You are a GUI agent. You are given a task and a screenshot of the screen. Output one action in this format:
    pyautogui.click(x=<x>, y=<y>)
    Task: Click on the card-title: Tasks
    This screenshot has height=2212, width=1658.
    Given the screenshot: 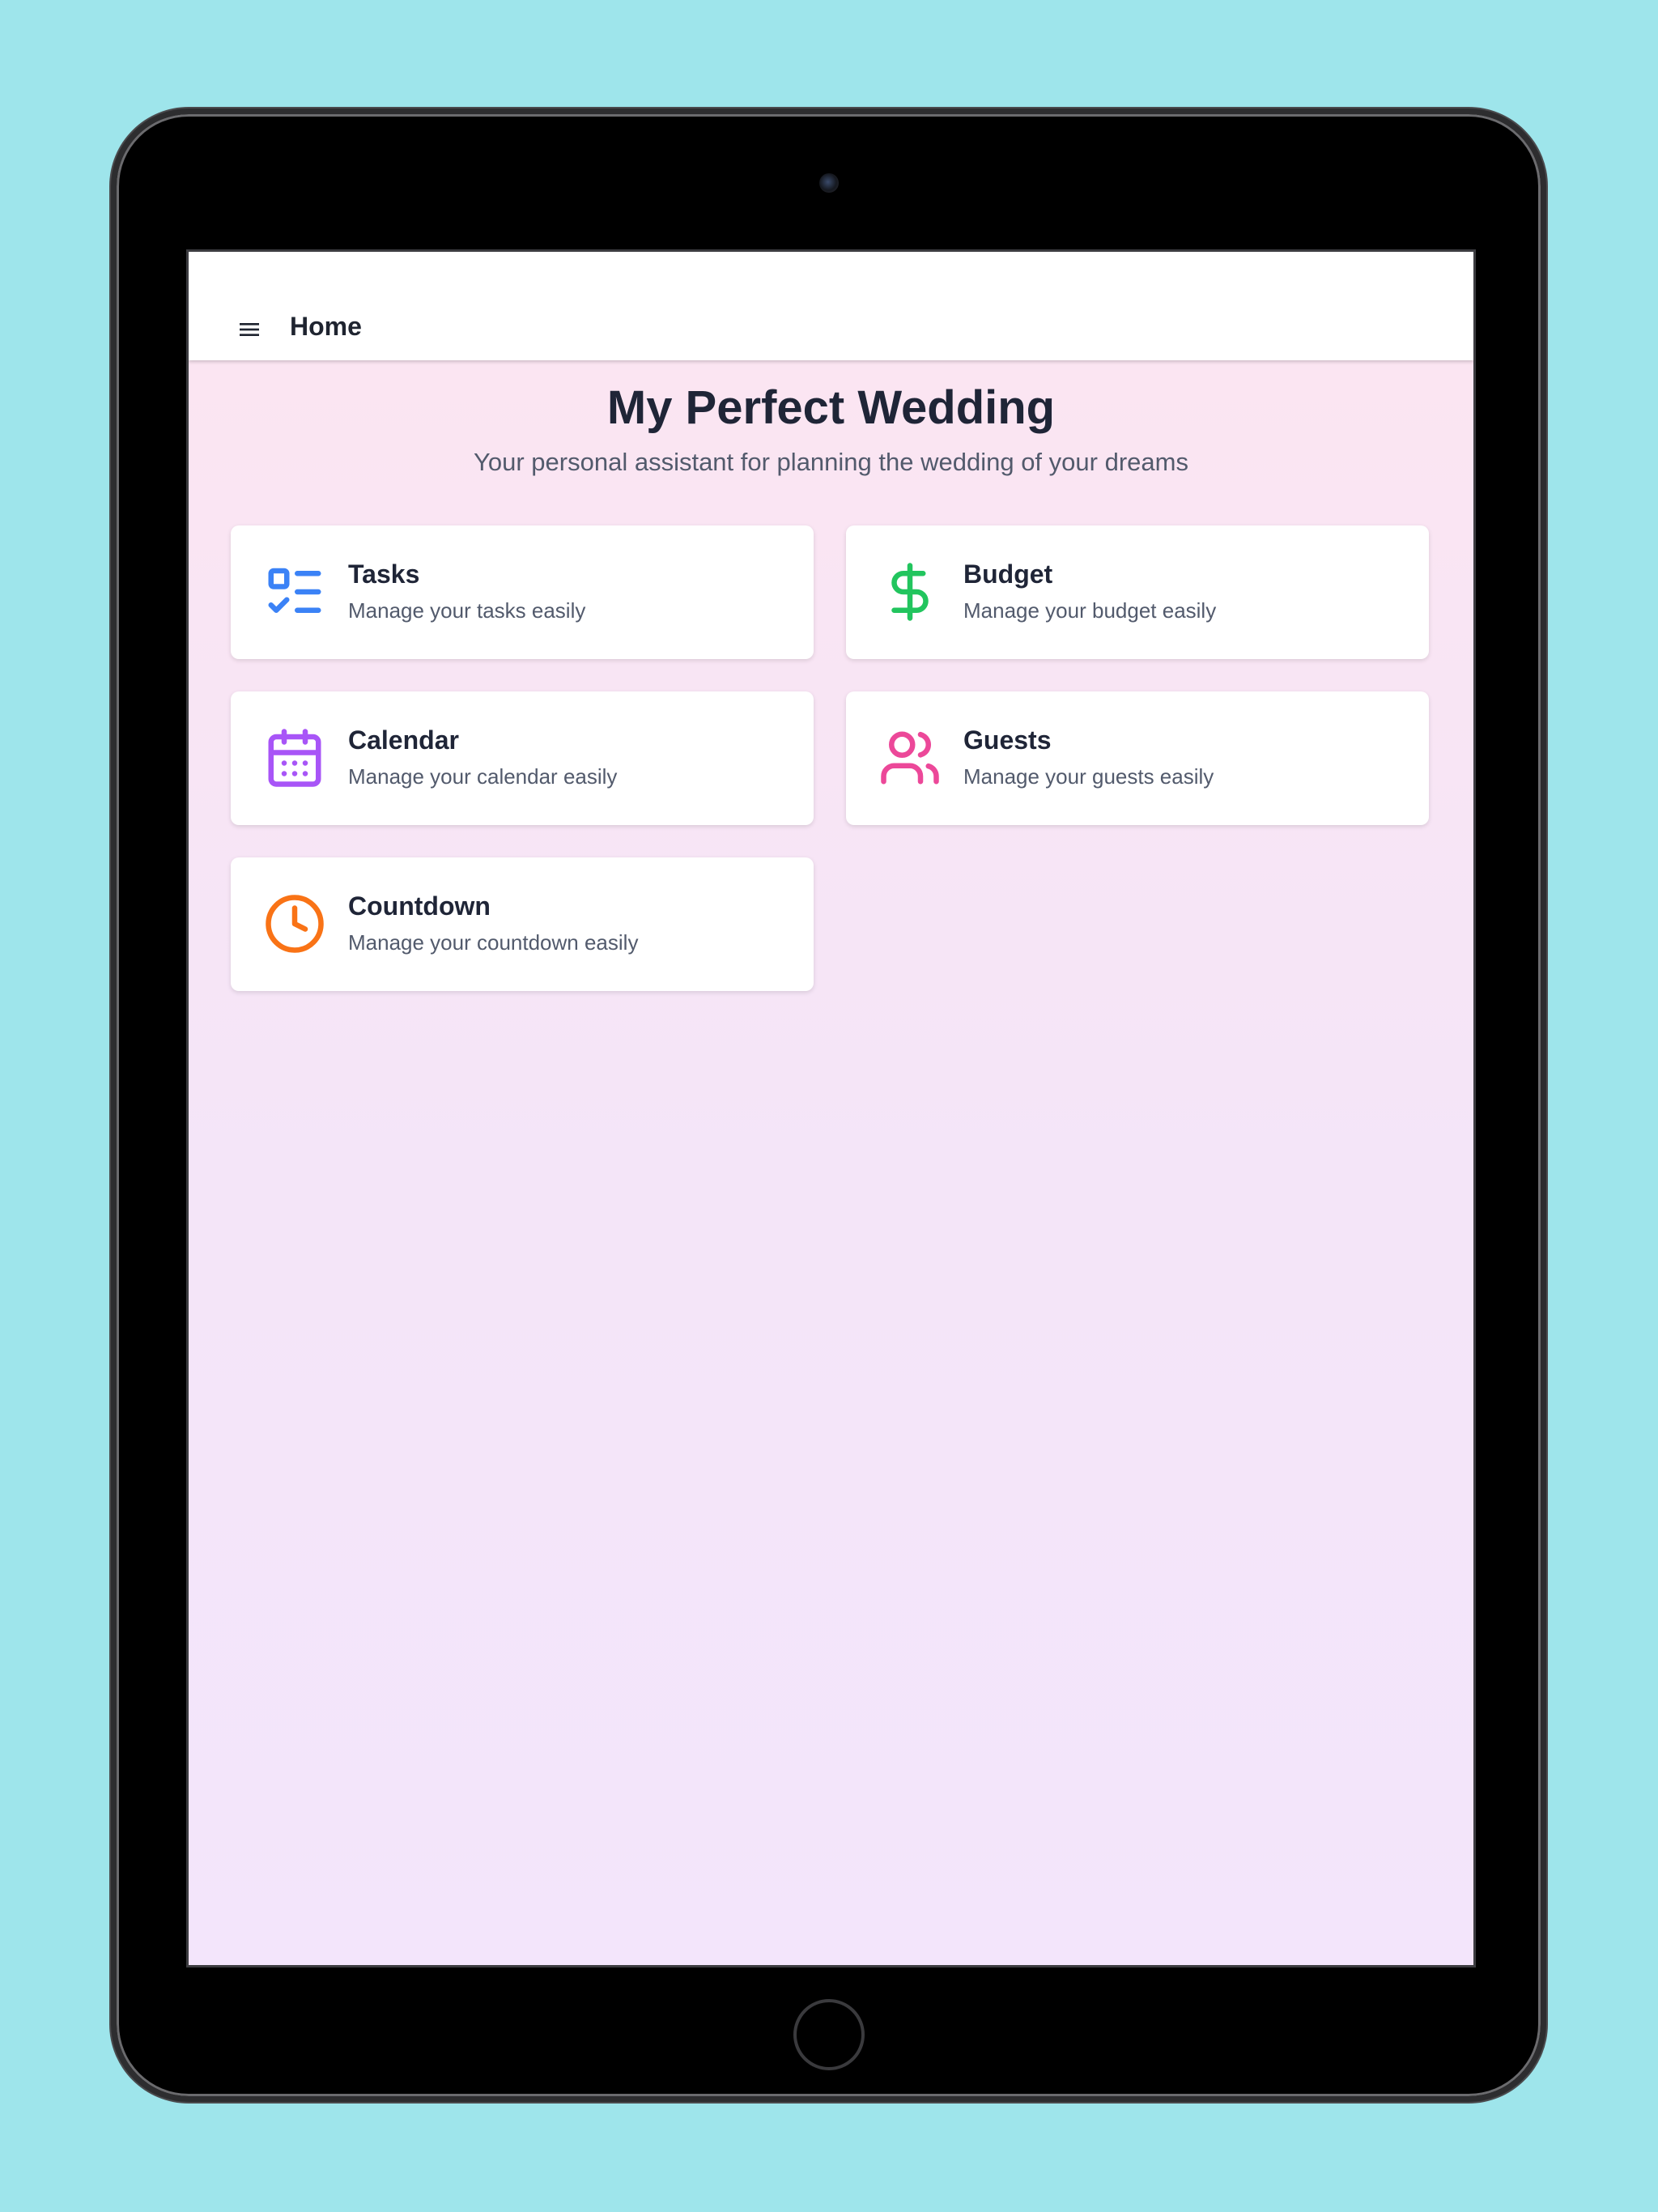 What is the action you would take?
    pyautogui.click(x=384, y=574)
    